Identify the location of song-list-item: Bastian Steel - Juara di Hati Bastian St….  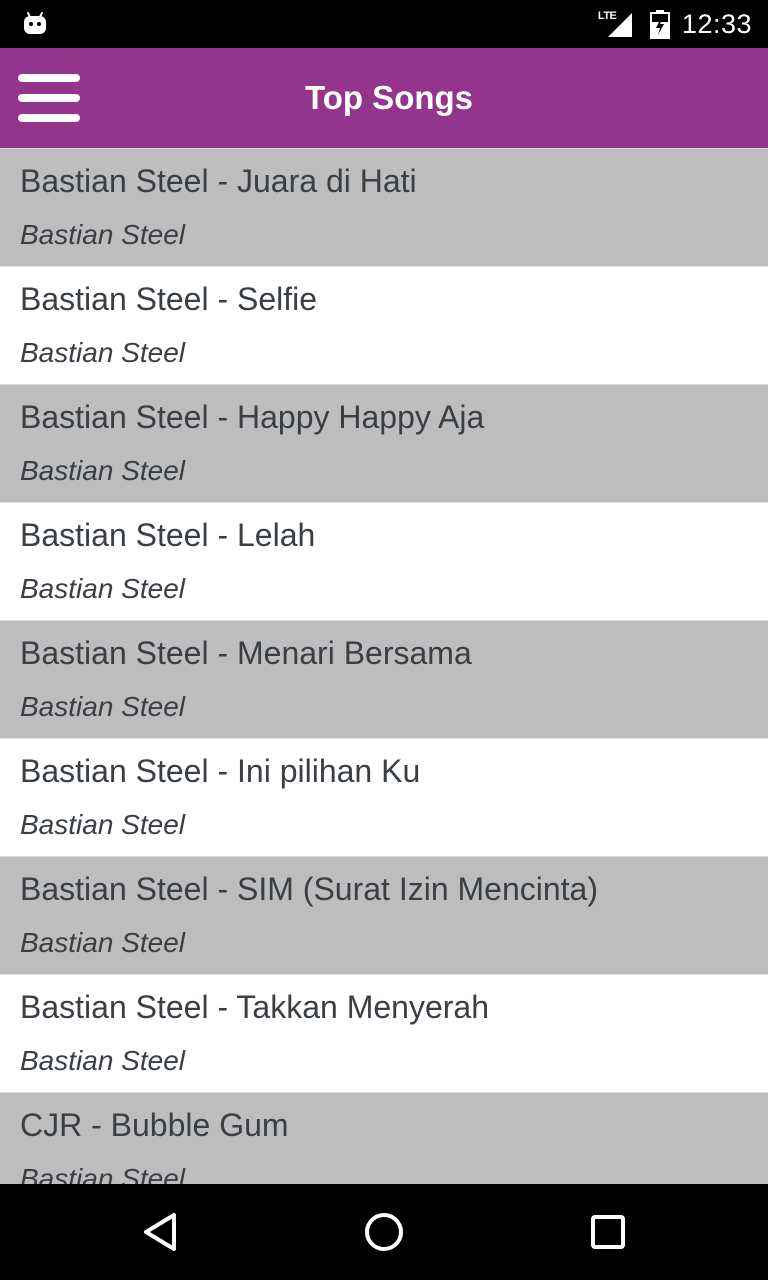
(384, 207).